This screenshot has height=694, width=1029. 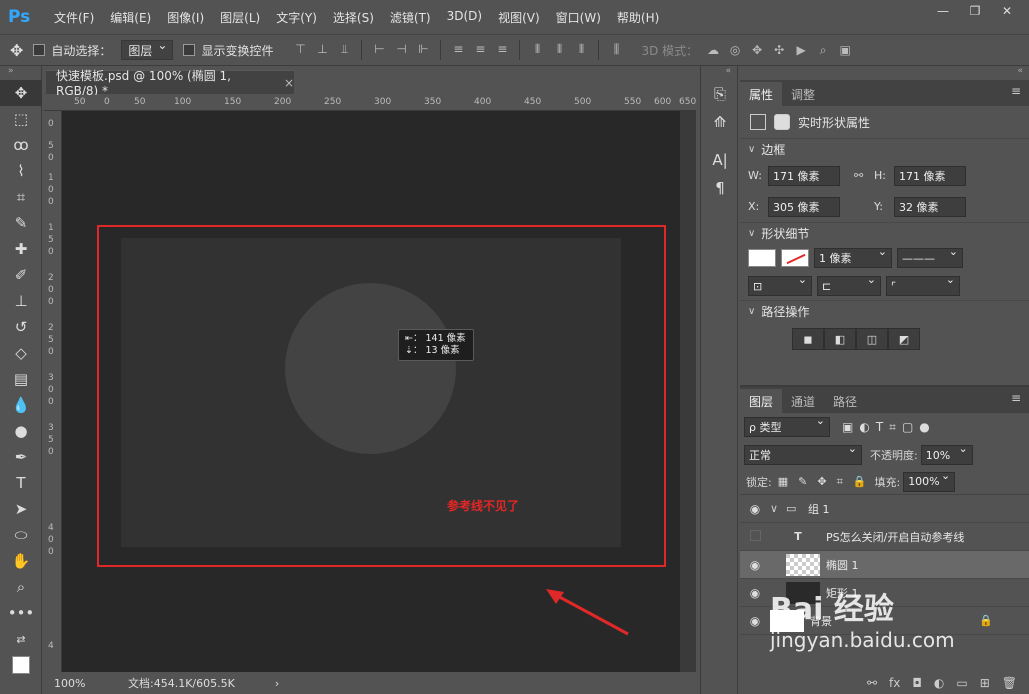 What do you see at coordinates (884, 149) in the screenshot?
I see `frame-section: ∨ 边框` at bounding box center [884, 149].